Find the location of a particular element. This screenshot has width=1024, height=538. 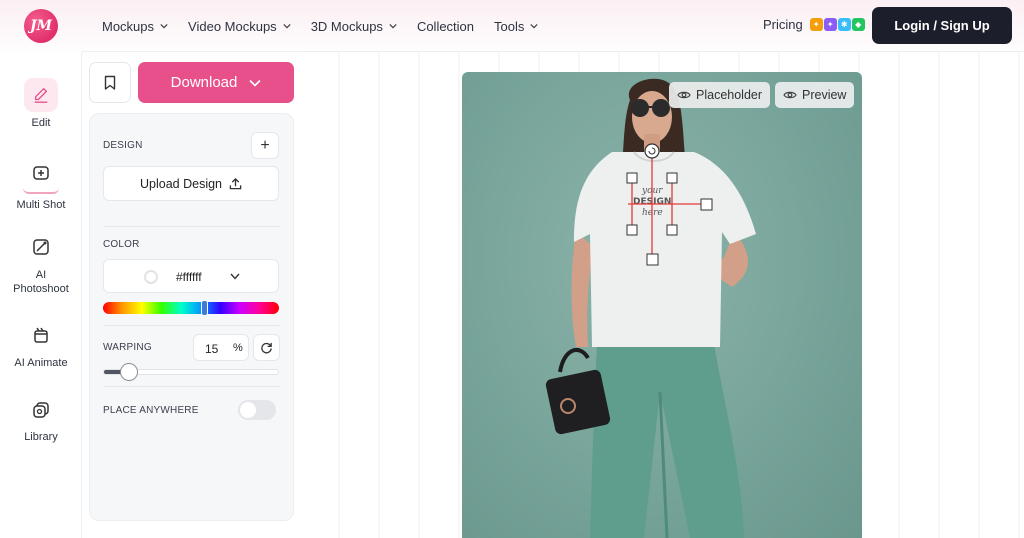

nav-label: Collection is located at coordinates (445, 26).